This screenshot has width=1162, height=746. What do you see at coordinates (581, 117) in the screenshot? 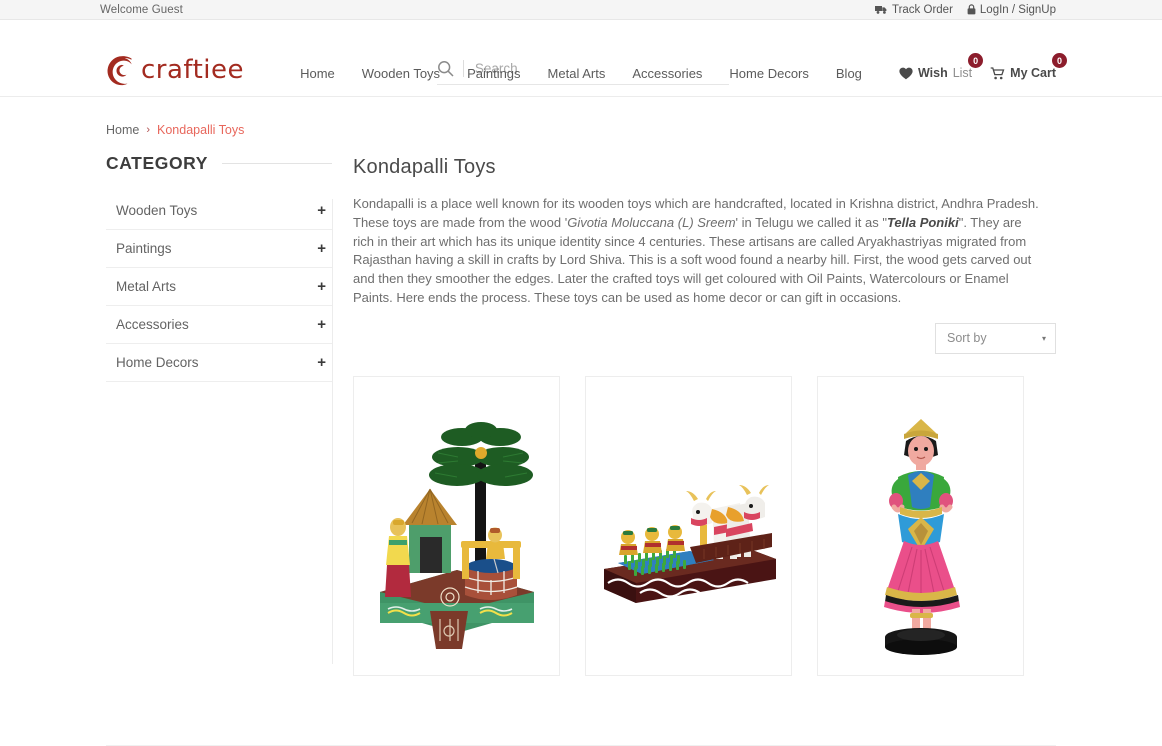
I see `breadcrumb: Home › Kondapalli Toys` at bounding box center [581, 117].